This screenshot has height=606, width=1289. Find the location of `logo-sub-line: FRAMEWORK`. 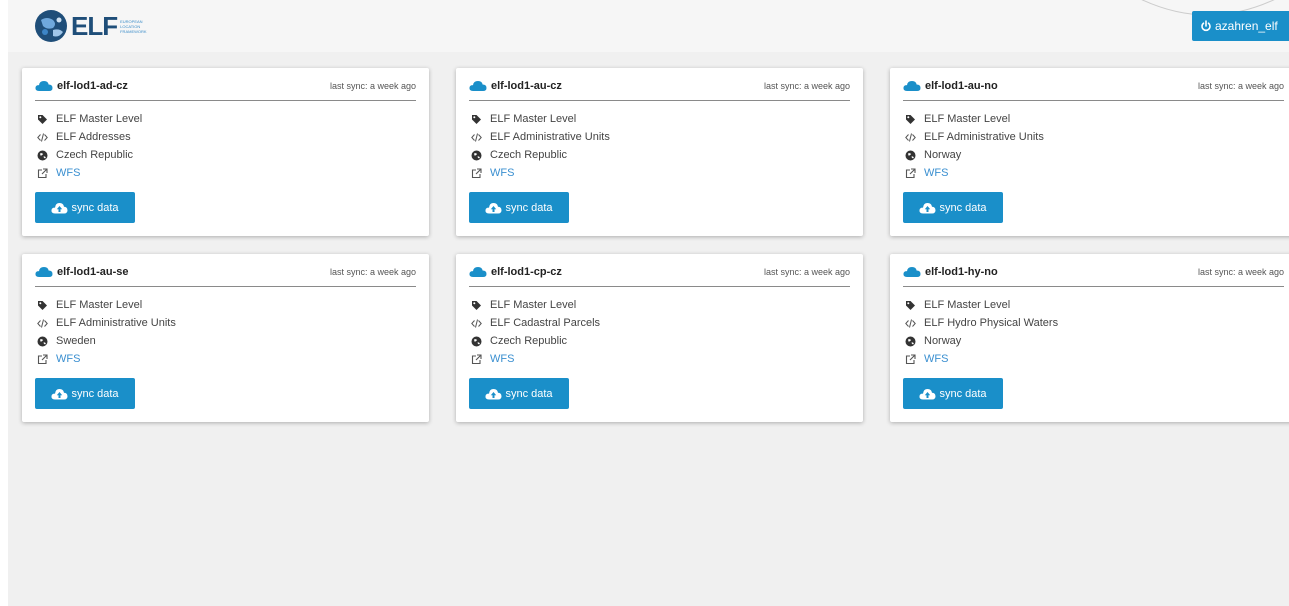

logo-sub-line: FRAMEWORK is located at coordinates (133, 31).